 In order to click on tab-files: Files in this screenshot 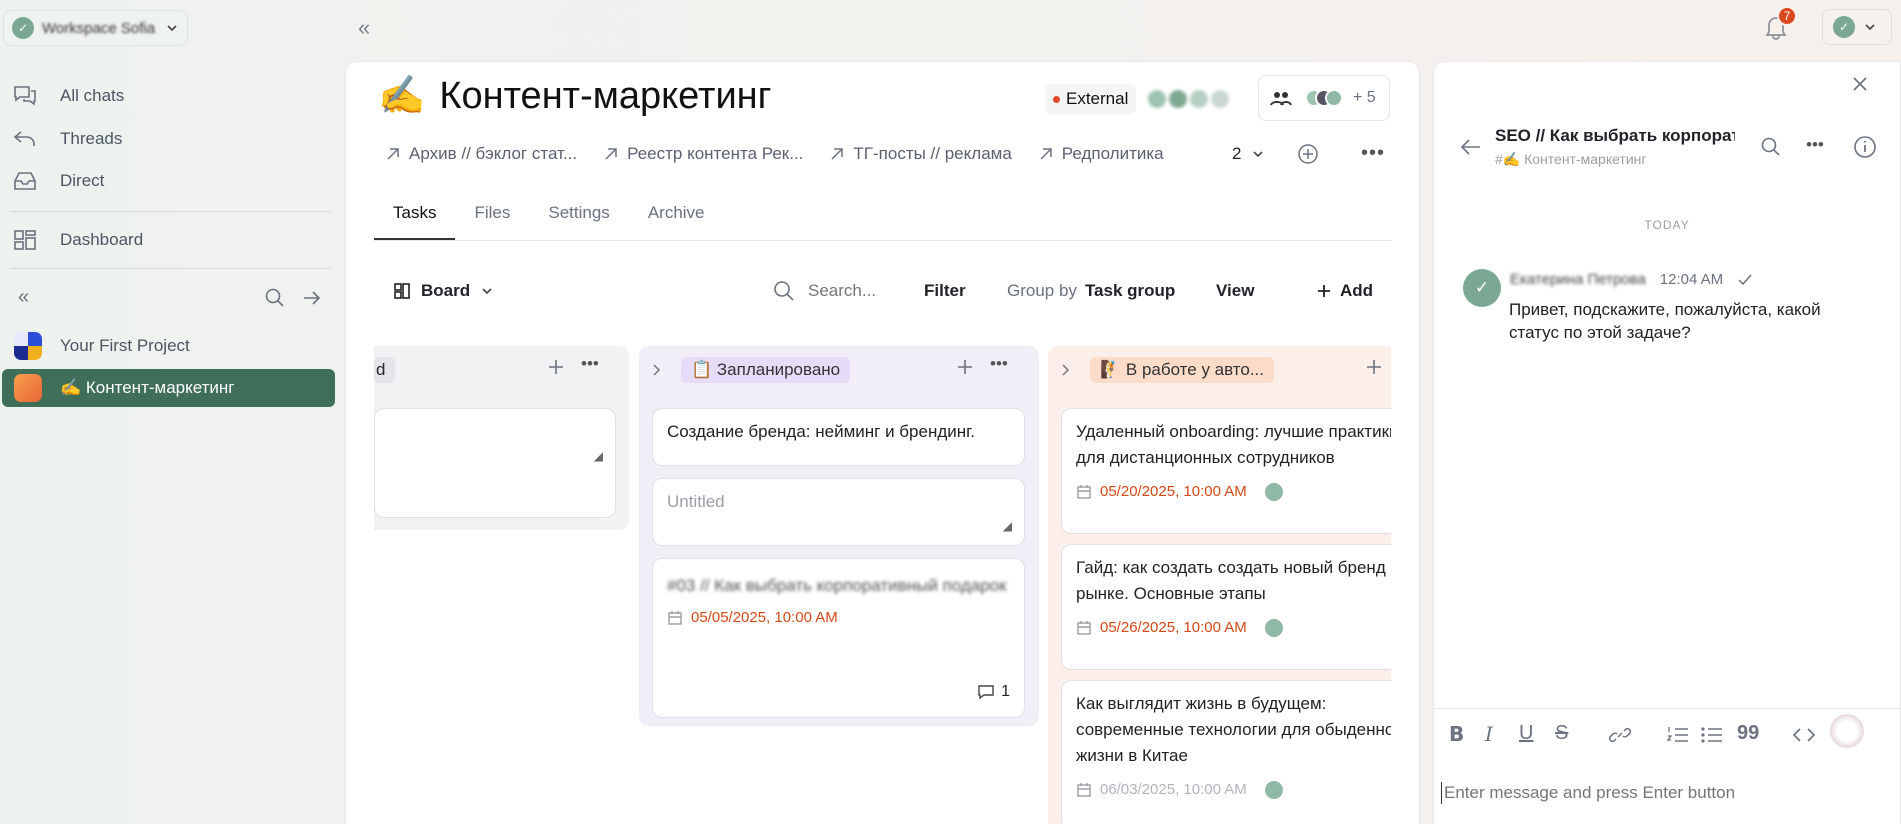, I will do `click(492, 221)`.